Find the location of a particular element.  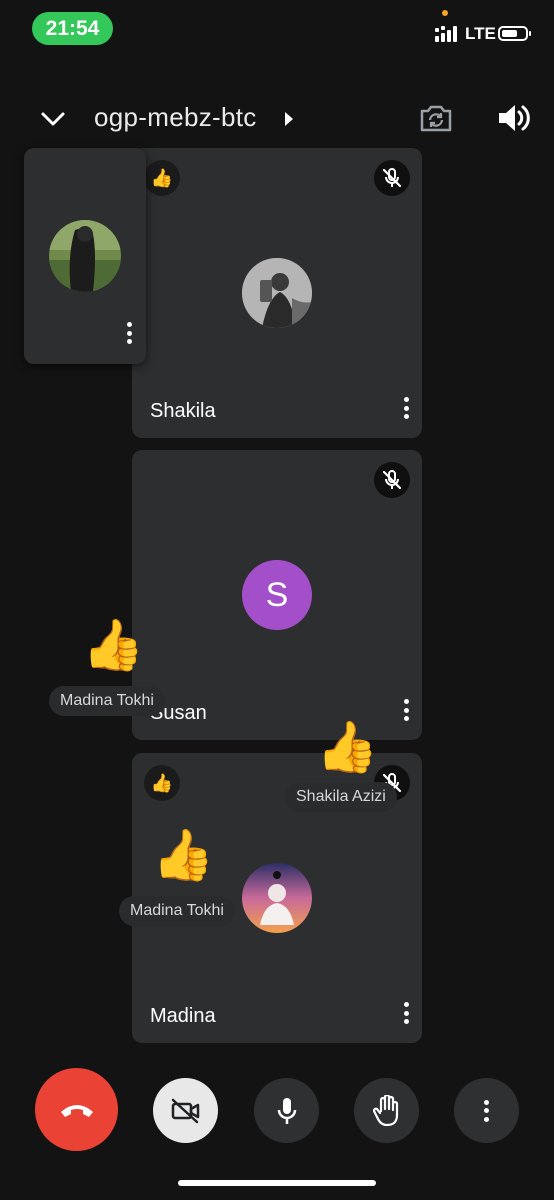

reaction-sender-label: Shakila Azizi is located at coordinates (341, 797).